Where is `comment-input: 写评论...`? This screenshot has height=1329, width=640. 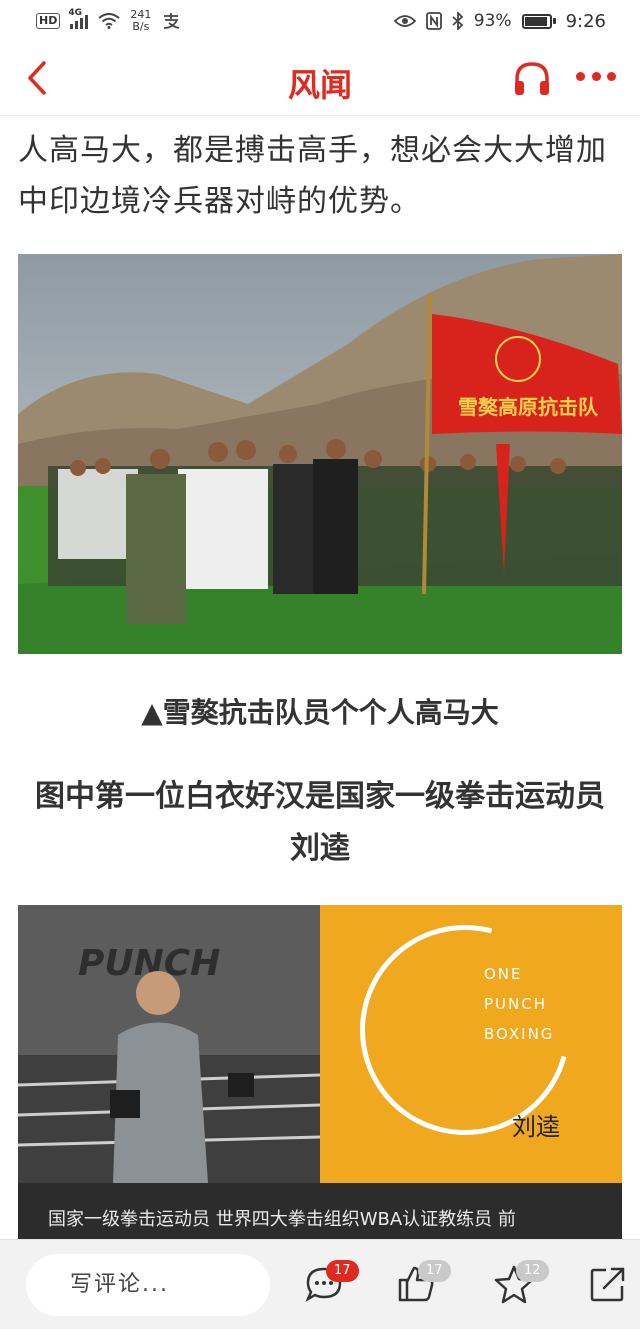
comment-input: 写评论... is located at coordinates (148, 1285).